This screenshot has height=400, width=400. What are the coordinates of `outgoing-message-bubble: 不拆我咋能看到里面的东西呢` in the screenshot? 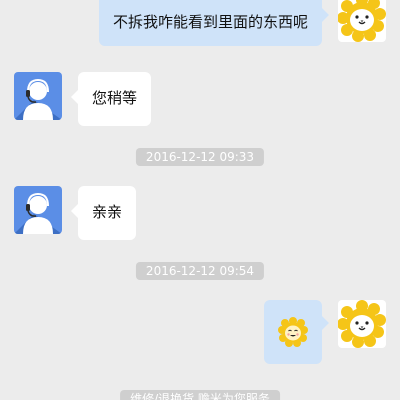 It's located at (214, 23).